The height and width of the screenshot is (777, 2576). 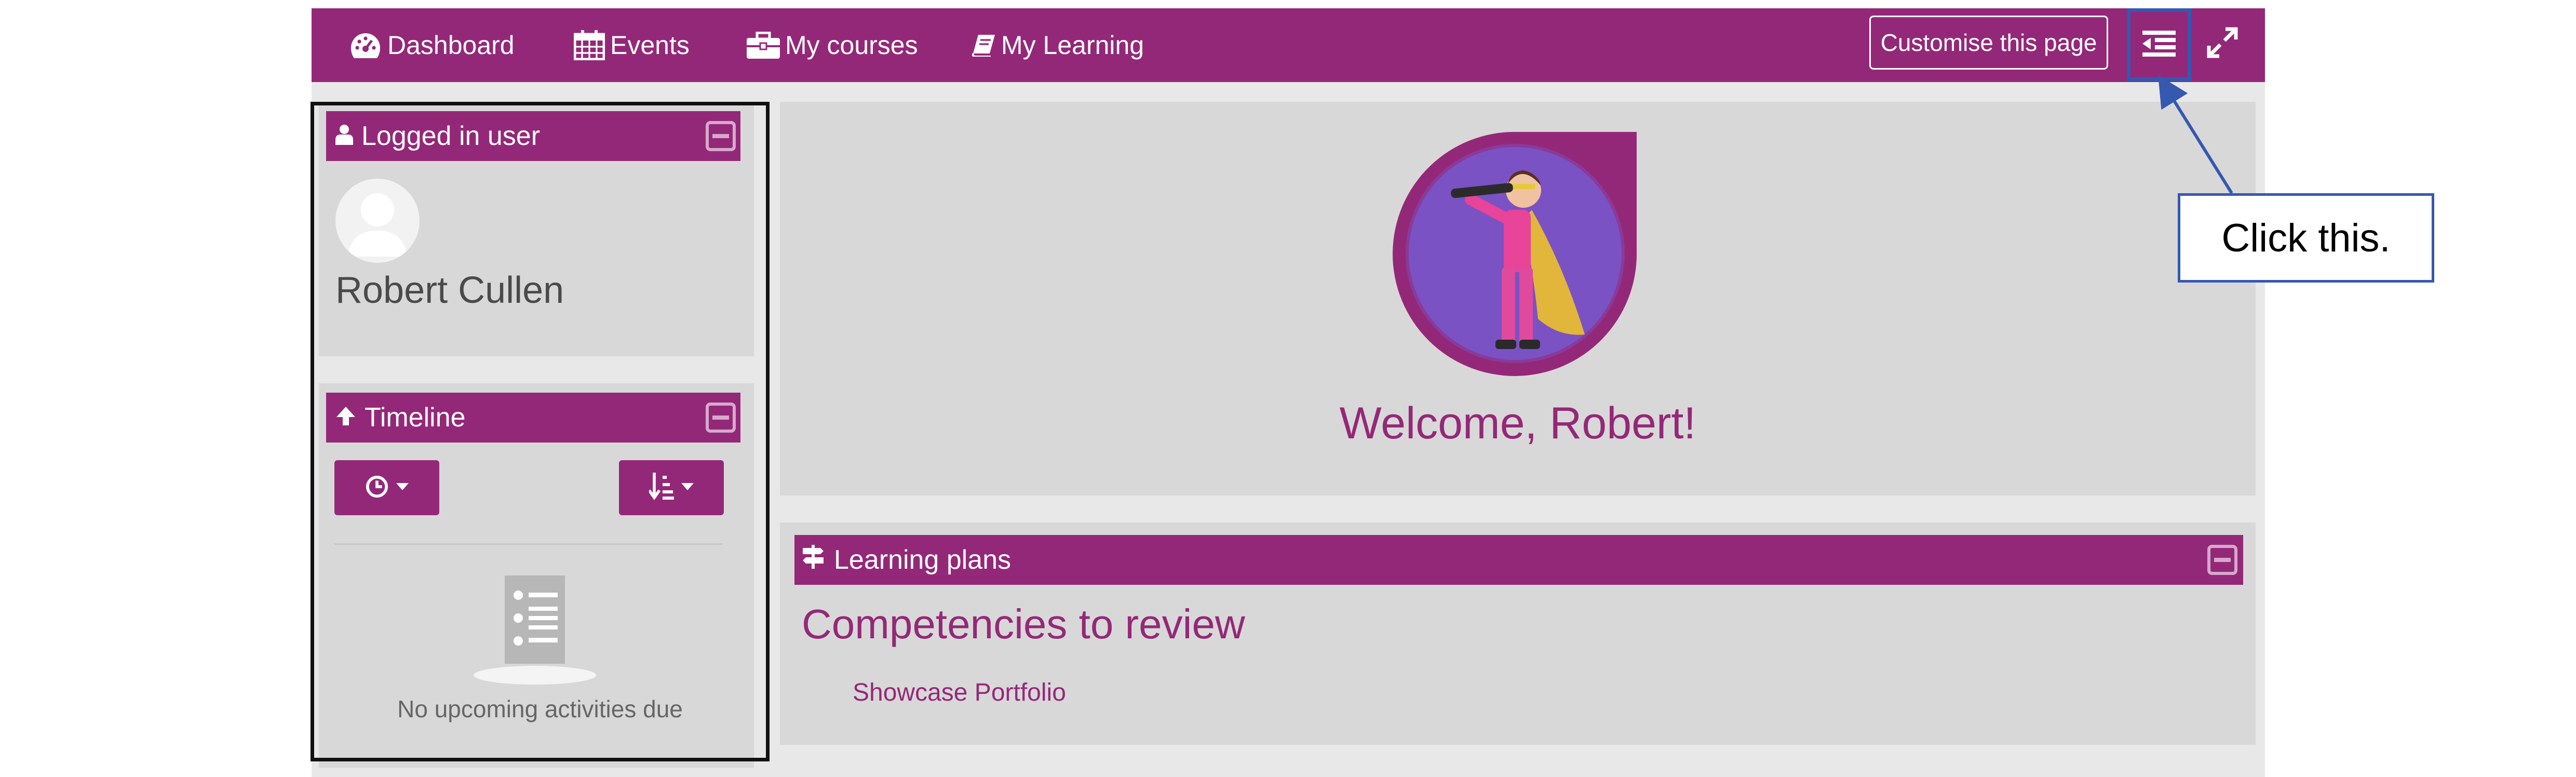 I want to click on callout-text: Click this., so click(x=2306, y=238).